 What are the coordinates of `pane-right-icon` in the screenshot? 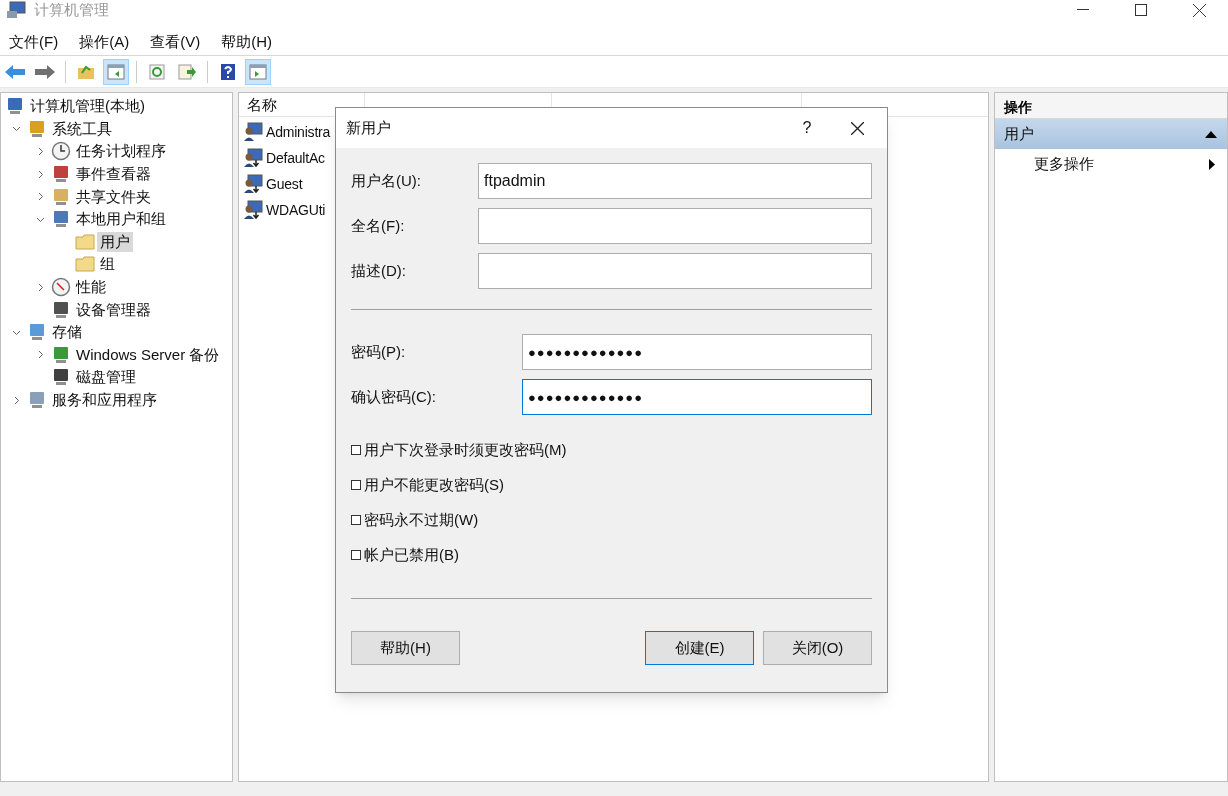 It's located at (258, 71).